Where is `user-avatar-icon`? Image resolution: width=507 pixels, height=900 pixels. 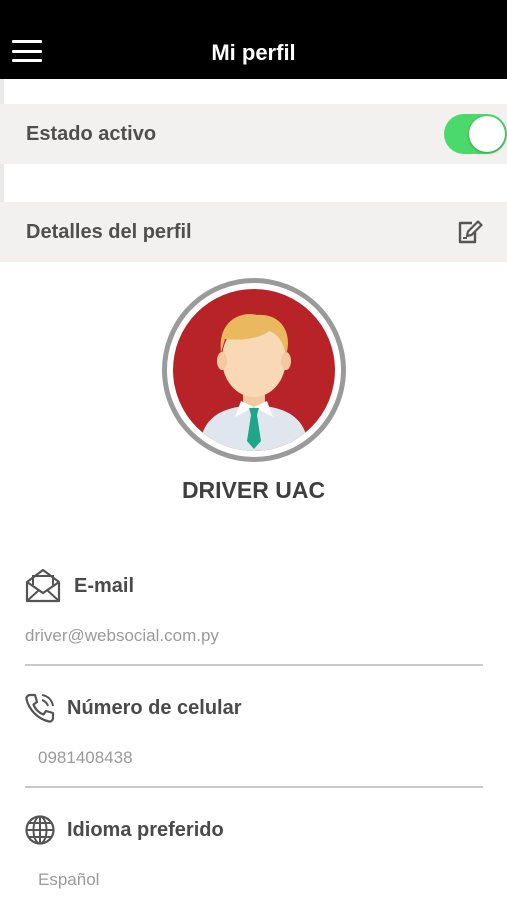
user-avatar-icon is located at coordinates (254, 370).